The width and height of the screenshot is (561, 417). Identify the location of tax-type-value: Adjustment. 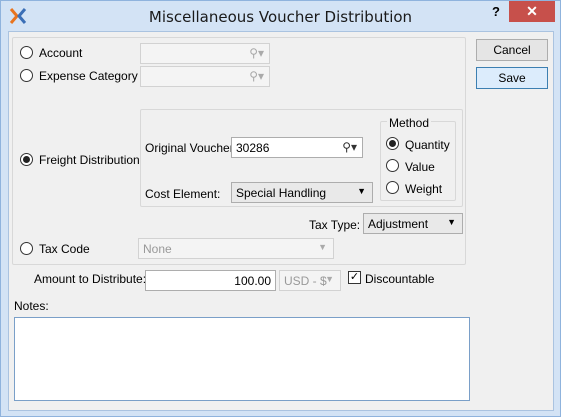
(398, 224).